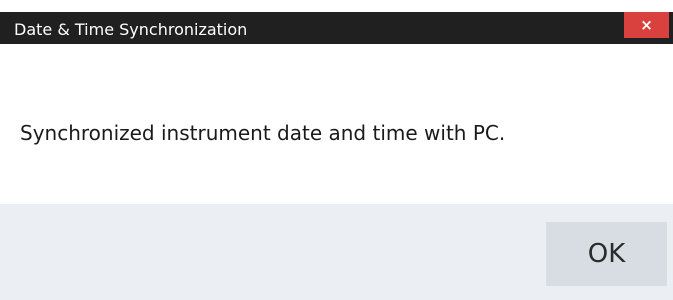 The width and height of the screenshot is (673, 300). I want to click on title-bar: Date & Time Synchronization ×, so click(336, 22).